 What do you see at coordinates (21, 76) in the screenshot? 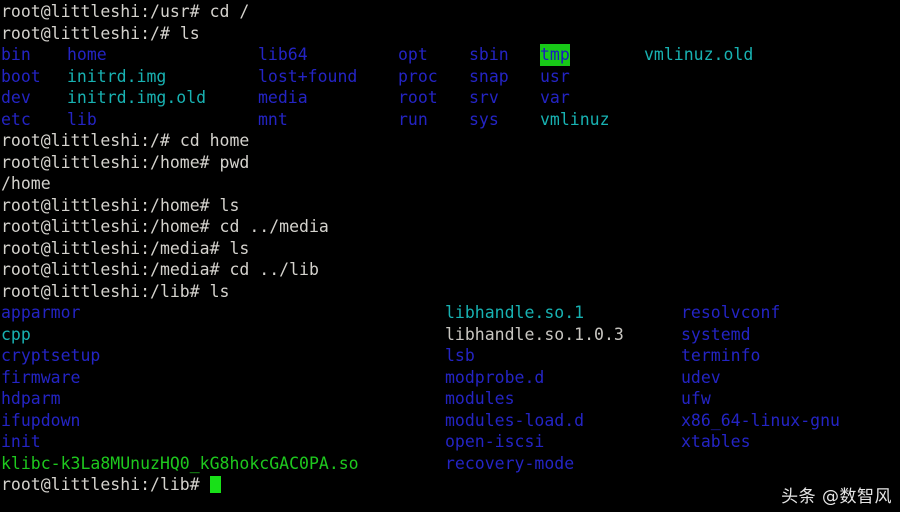
I see `file-entry: boot` at bounding box center [21, 76].